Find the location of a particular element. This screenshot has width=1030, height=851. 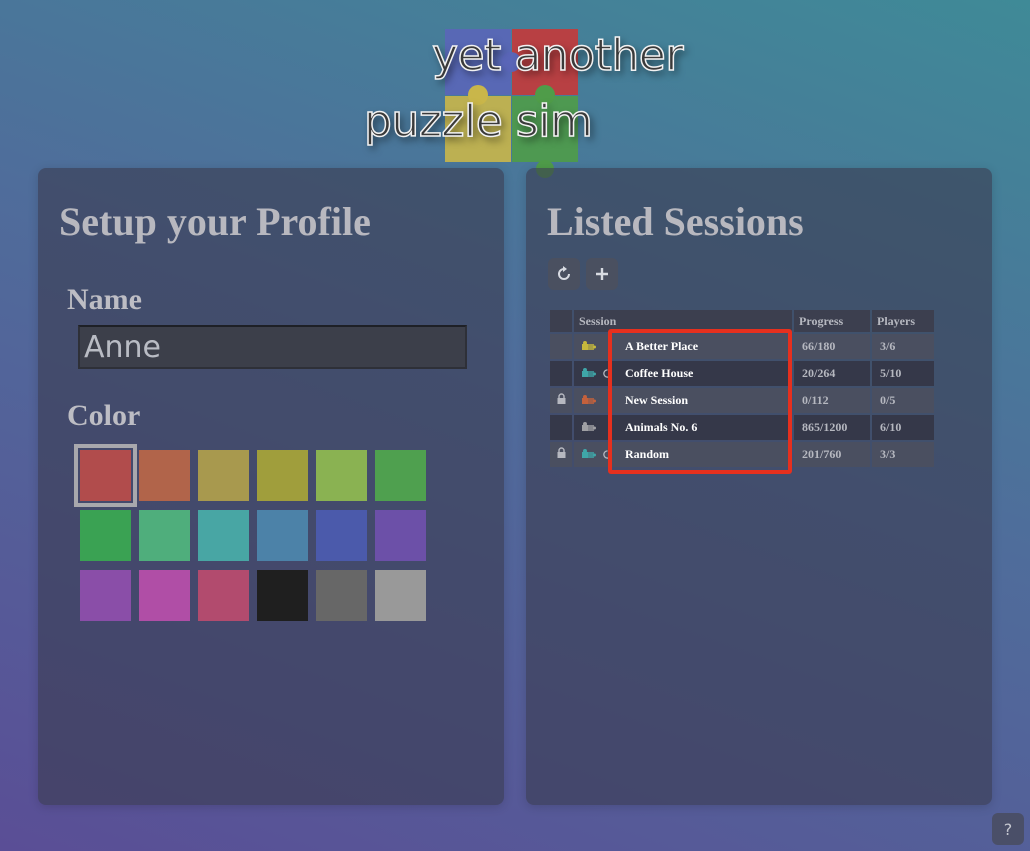

table-row: Coffee House 20/264 5/10 is located at coordinates (742, 373).